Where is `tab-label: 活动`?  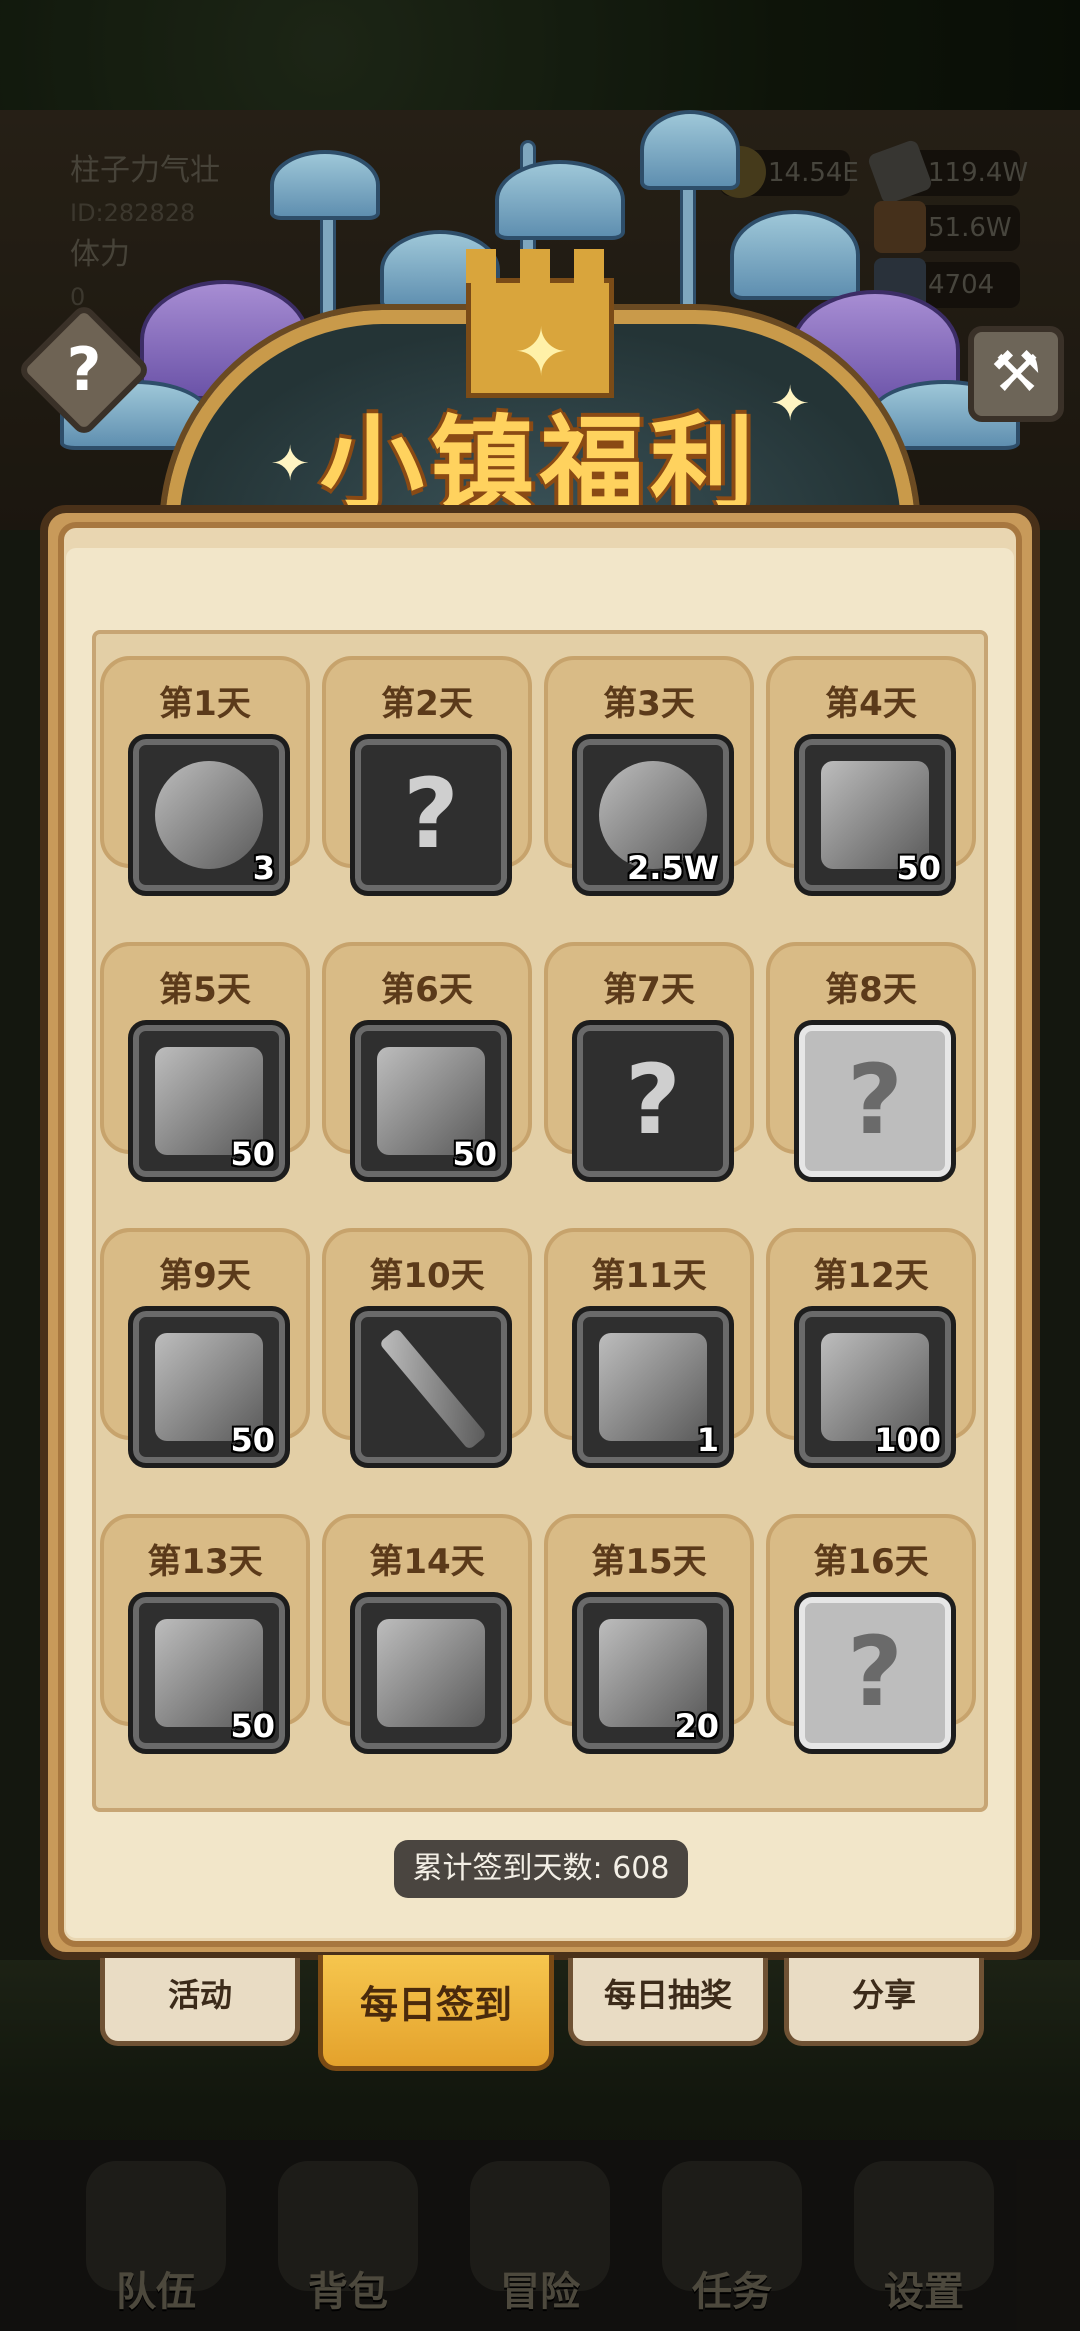
tab-label: 活动 is located at coordinates (199, 1995).